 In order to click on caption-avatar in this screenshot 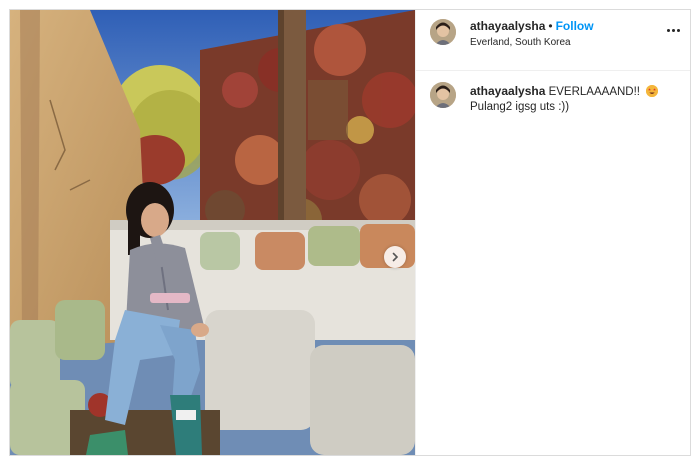, I will do `click(443, 95)`.